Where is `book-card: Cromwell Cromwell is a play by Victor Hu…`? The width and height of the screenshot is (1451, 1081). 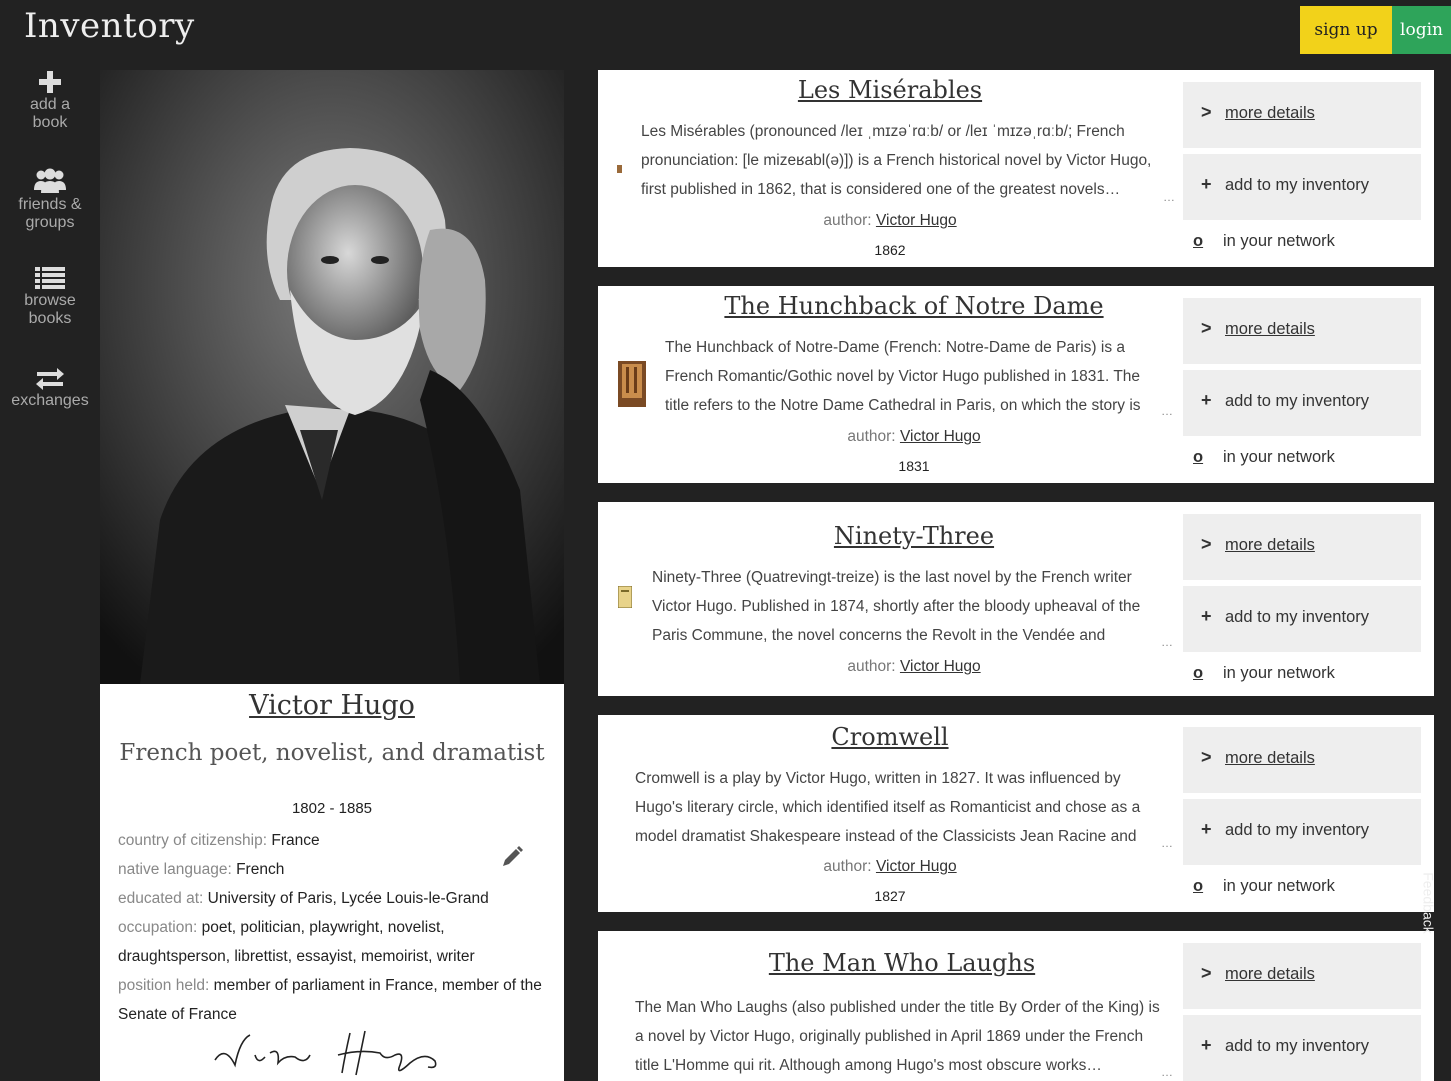
book-card: Cromwell Cromwell is a play by Victor Hu… is located at coordinates (1016, 813).